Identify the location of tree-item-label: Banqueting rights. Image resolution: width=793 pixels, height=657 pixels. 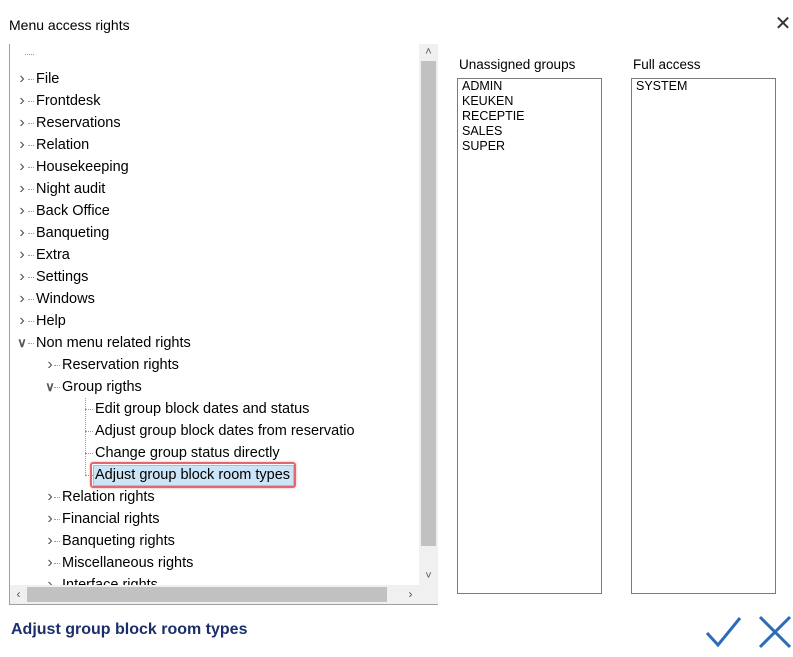
(118, 541).